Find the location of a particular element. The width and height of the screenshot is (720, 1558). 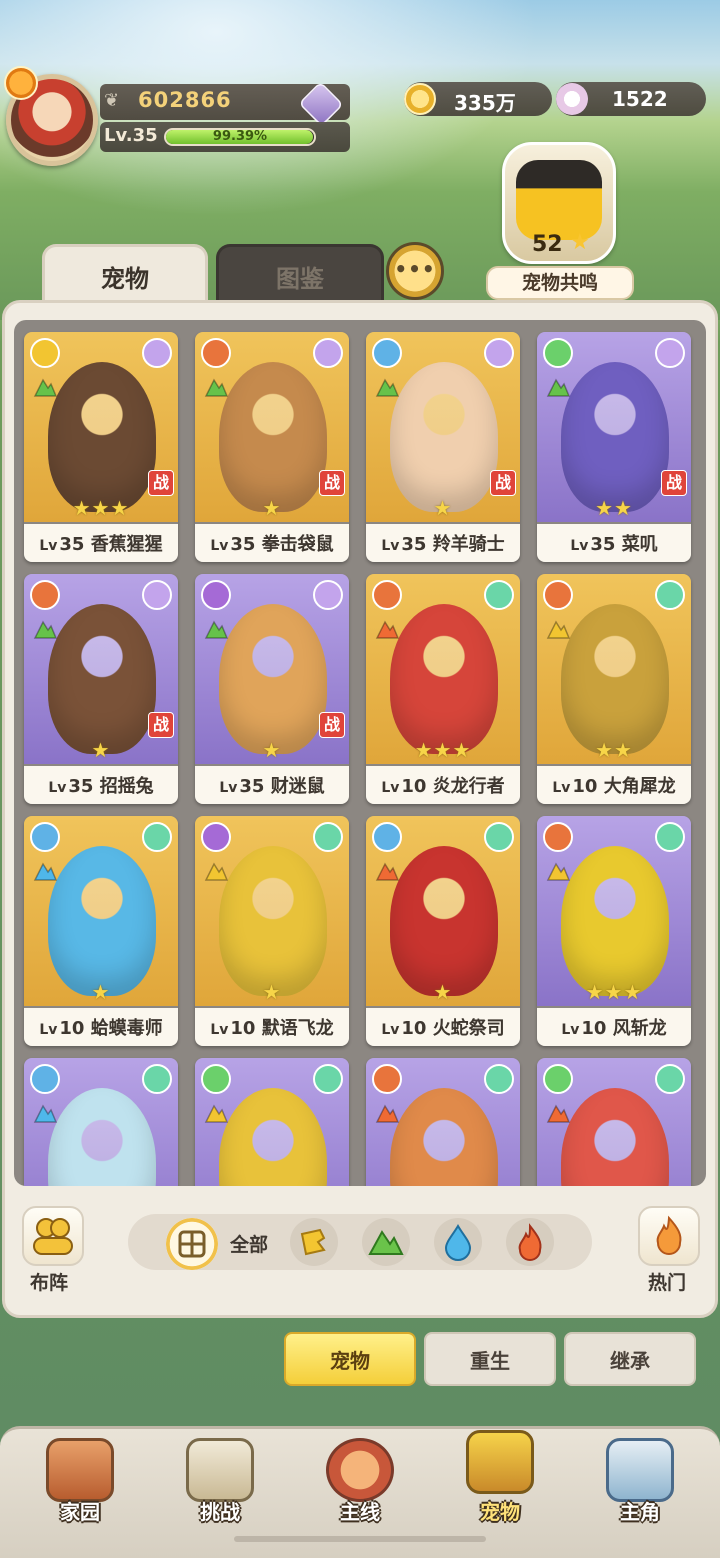

hot-button is located at coordinates (669, 1236).